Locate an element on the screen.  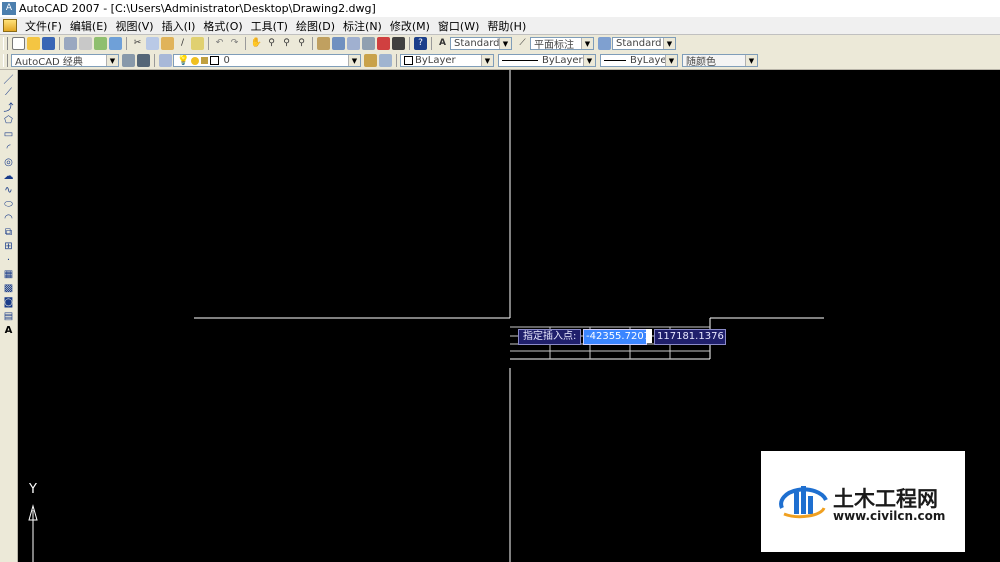
sun-icon is located at coordinates (195, 60).